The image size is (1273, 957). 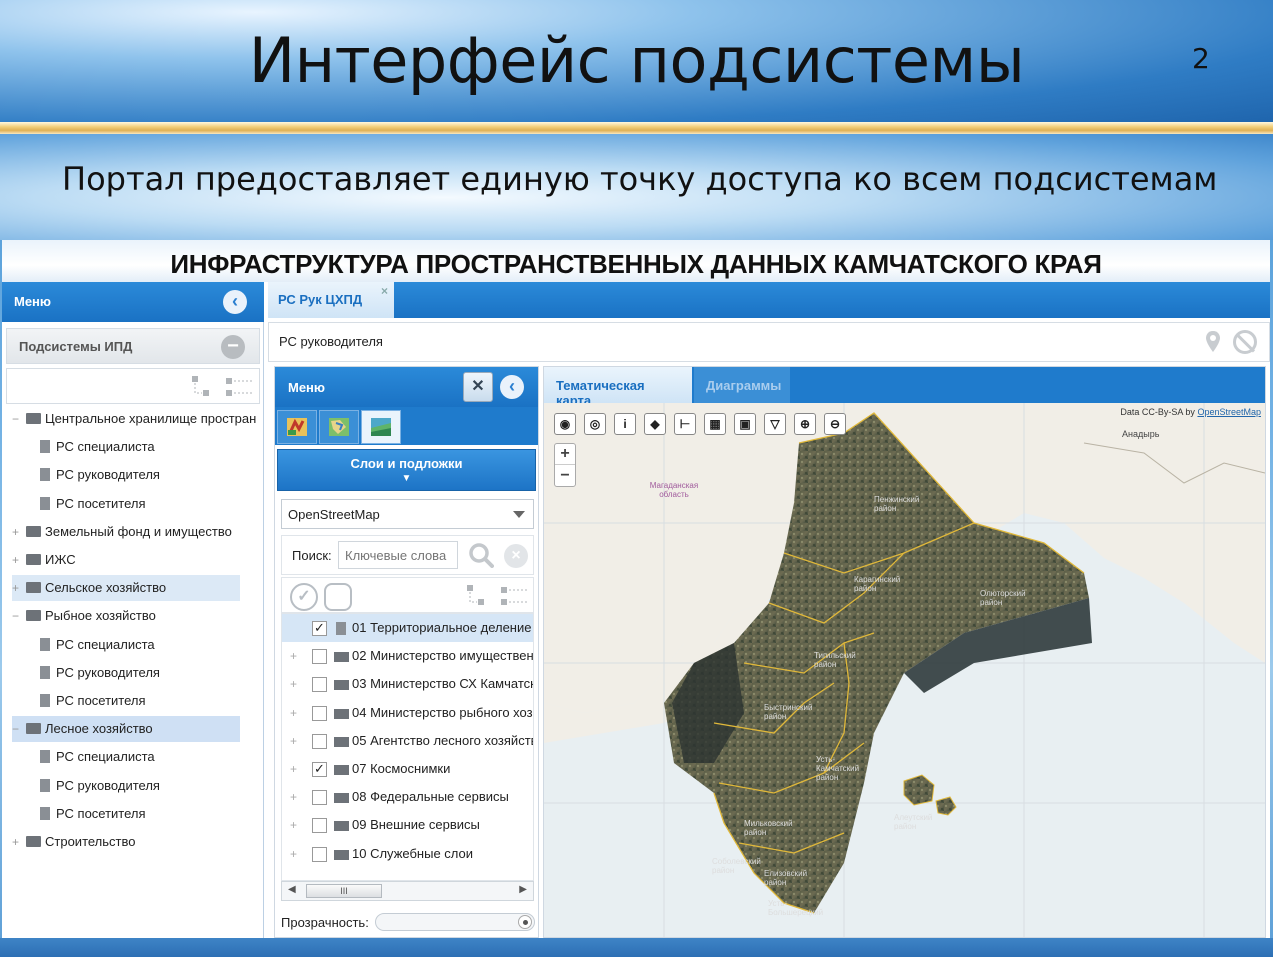 What do you see at coordinates (126, 560) in the screenshot?
I see `tree-item-subsystem: + ИЖС` at bounding box center [126, 560].